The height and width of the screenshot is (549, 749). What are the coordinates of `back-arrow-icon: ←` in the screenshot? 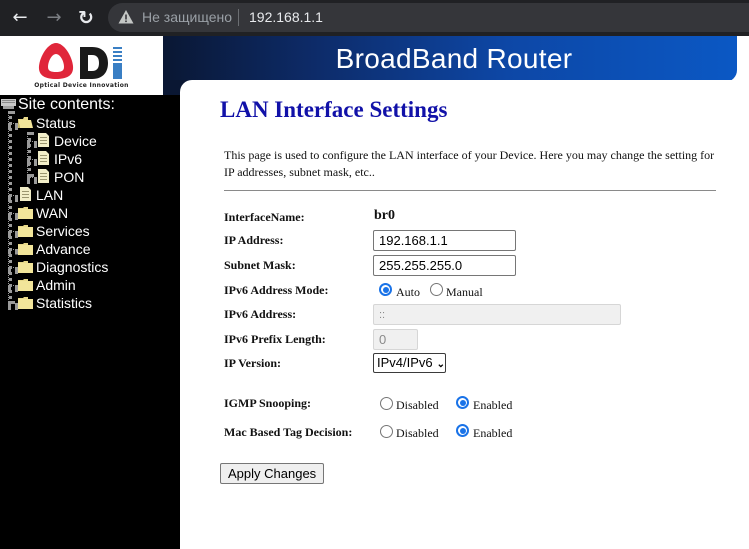 It's located at (20, 18).